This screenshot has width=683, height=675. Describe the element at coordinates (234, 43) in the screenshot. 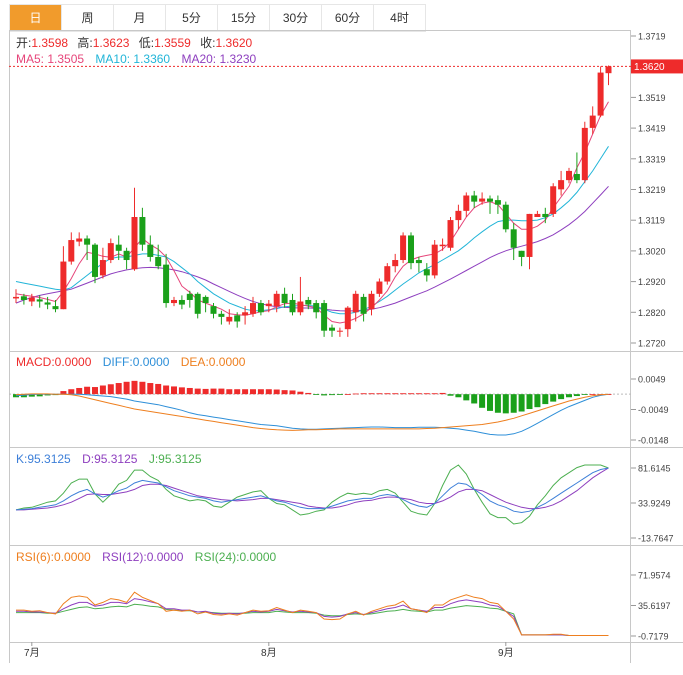

I see `close-value: 1.3620` at that location.